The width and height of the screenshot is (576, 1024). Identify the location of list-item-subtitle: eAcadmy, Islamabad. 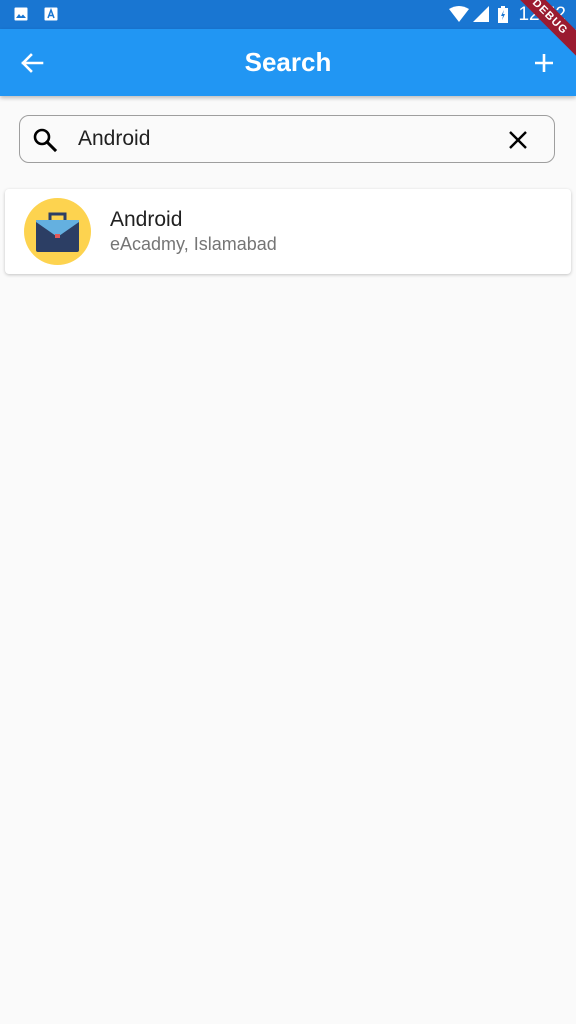
(193, 244).